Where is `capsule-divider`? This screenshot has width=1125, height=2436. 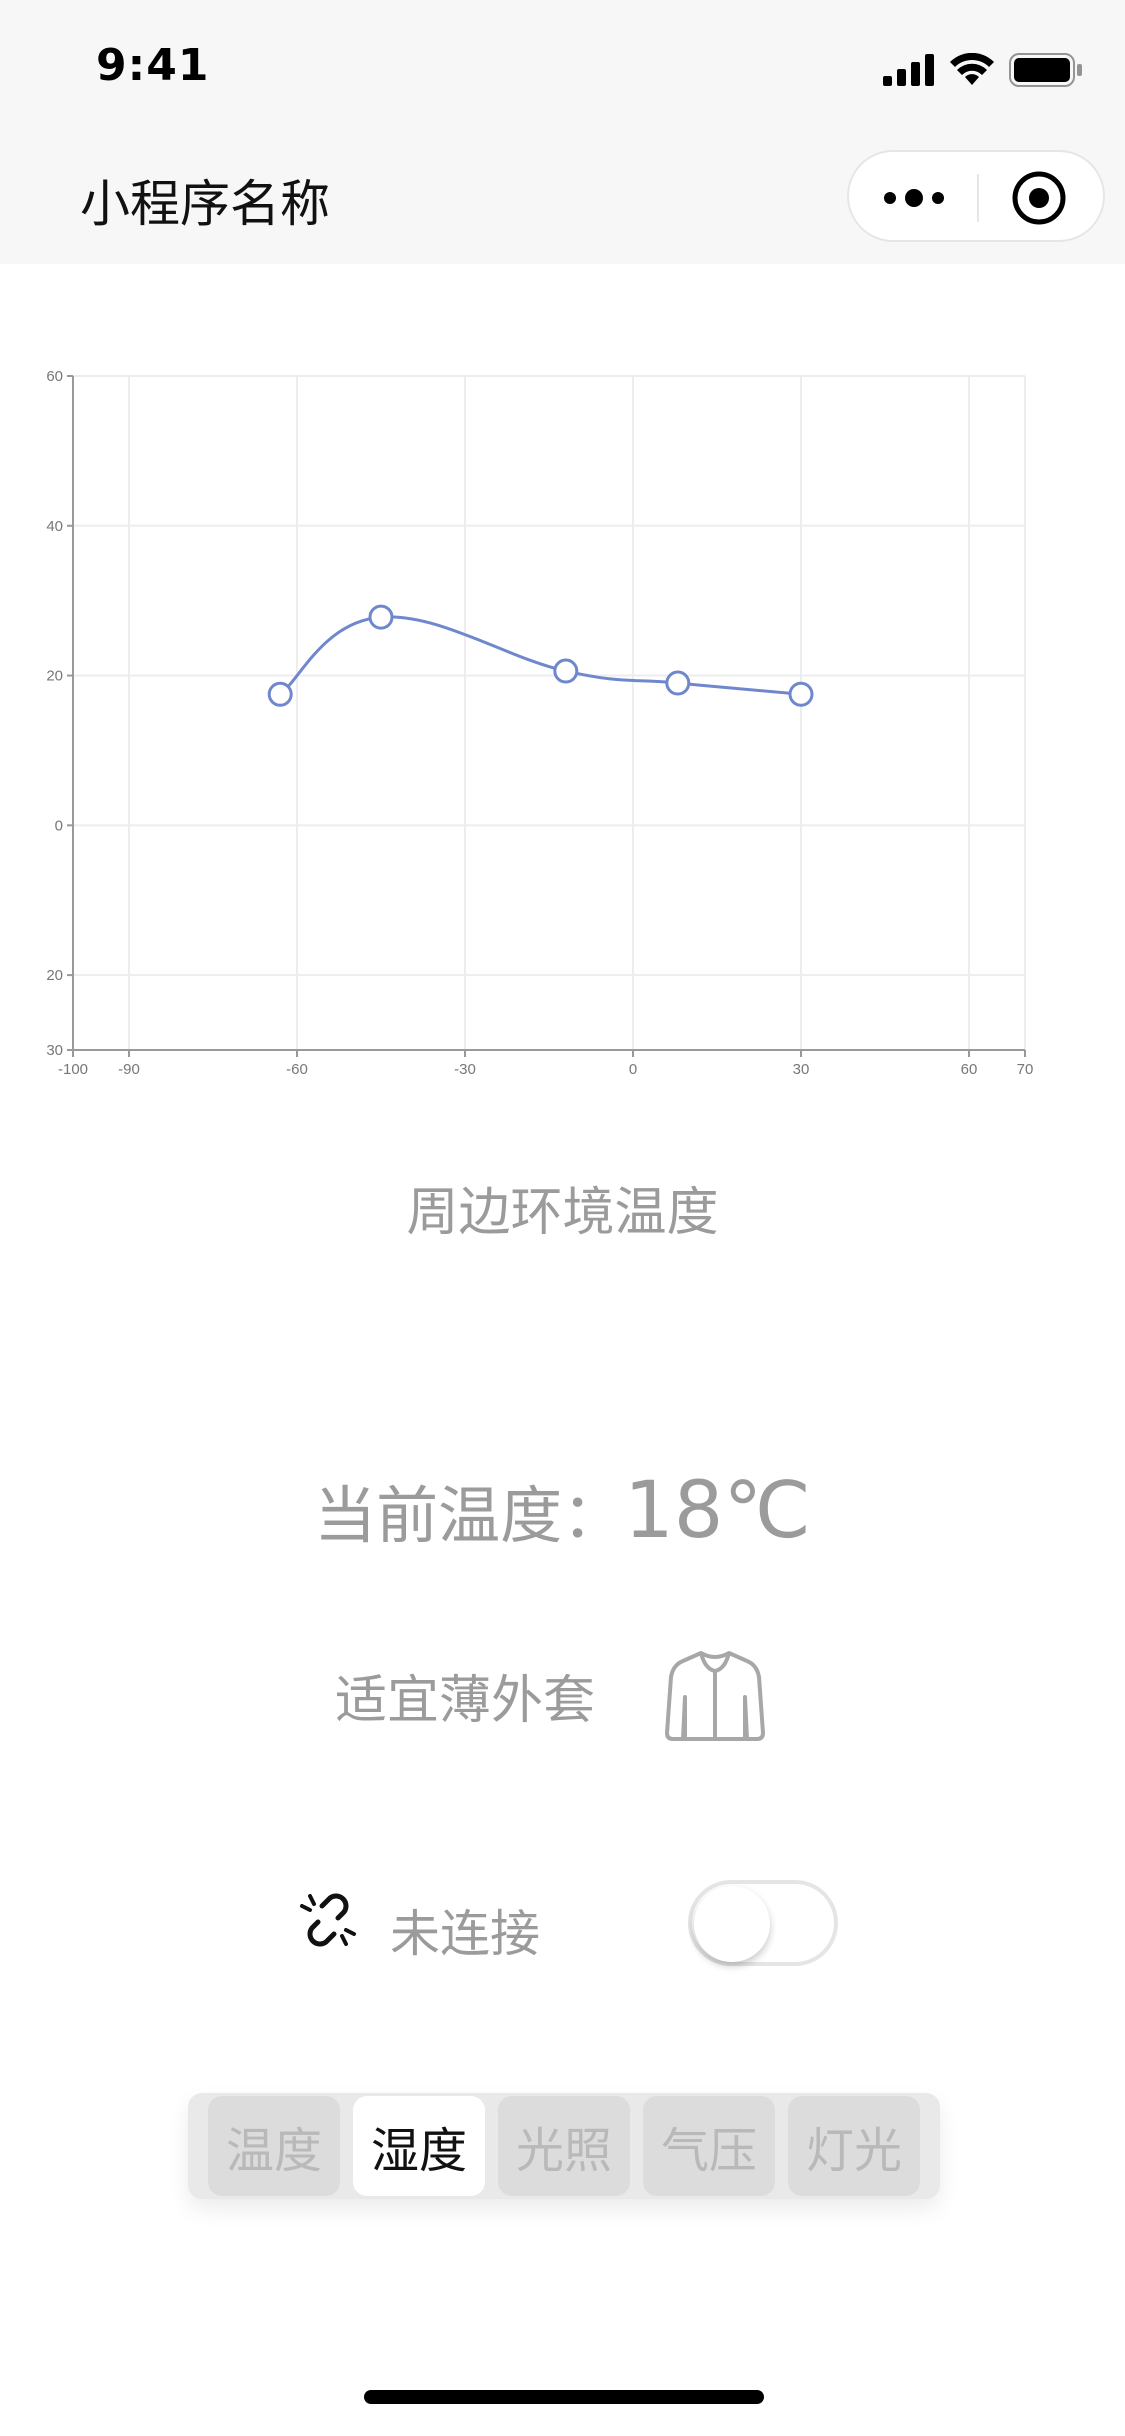
capsule-divider is located at coordinates (978, 198).